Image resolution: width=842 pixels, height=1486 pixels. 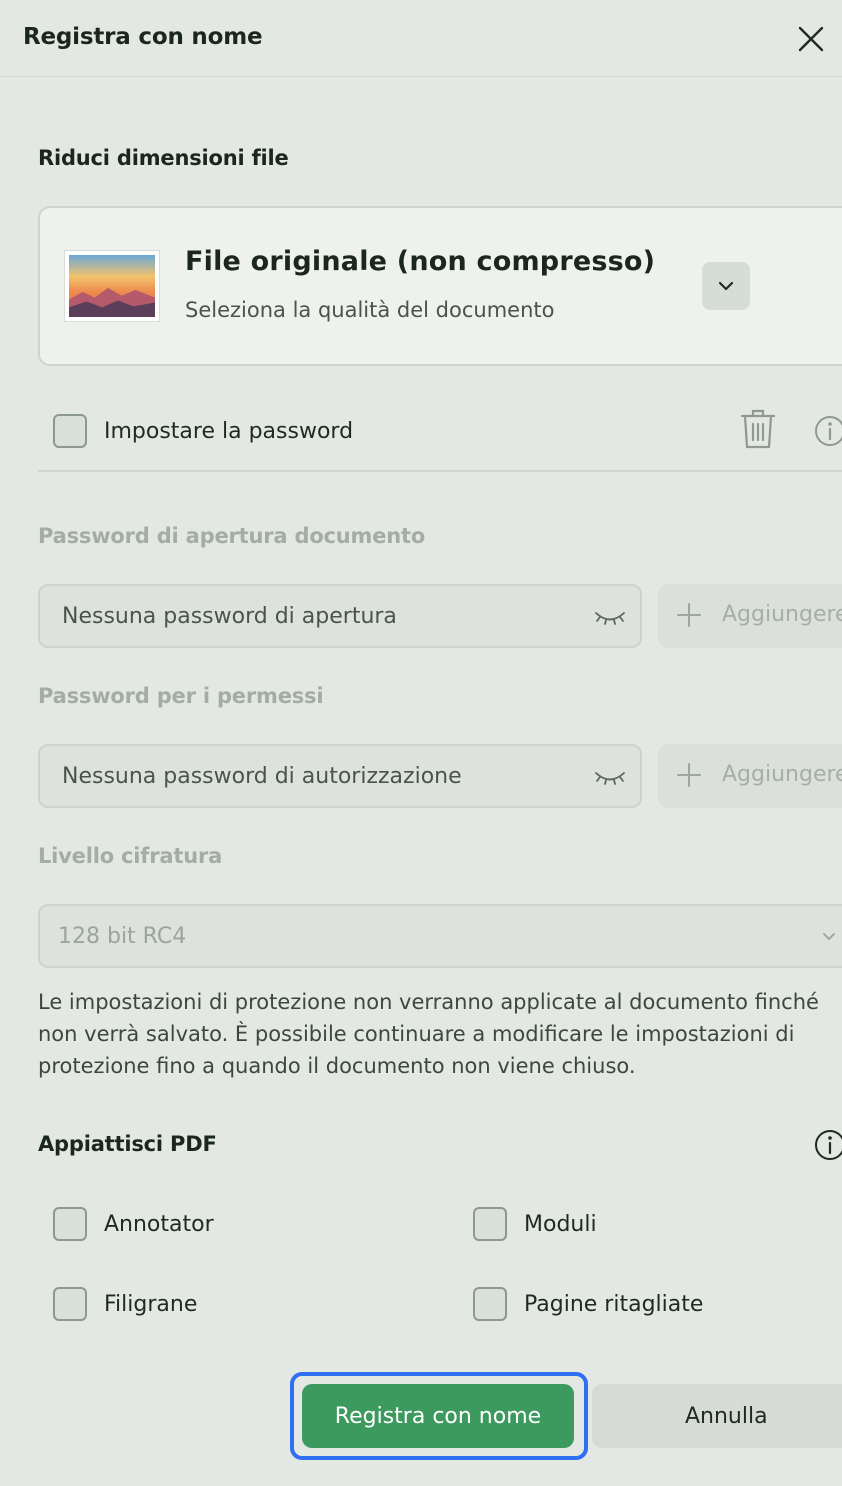 I want to click on dialog-title: Registra con nome, so click(x=143, y=37).